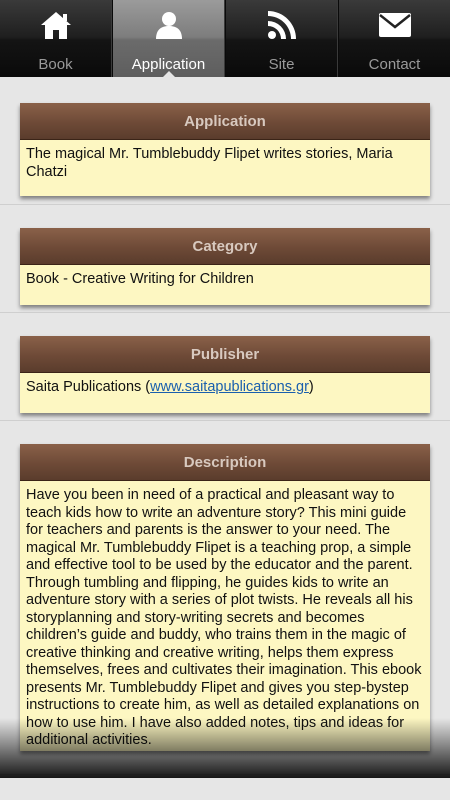 The width and height of the screenshot is (450, 800). I want to click on tab-application: Application, so click(168, 39).